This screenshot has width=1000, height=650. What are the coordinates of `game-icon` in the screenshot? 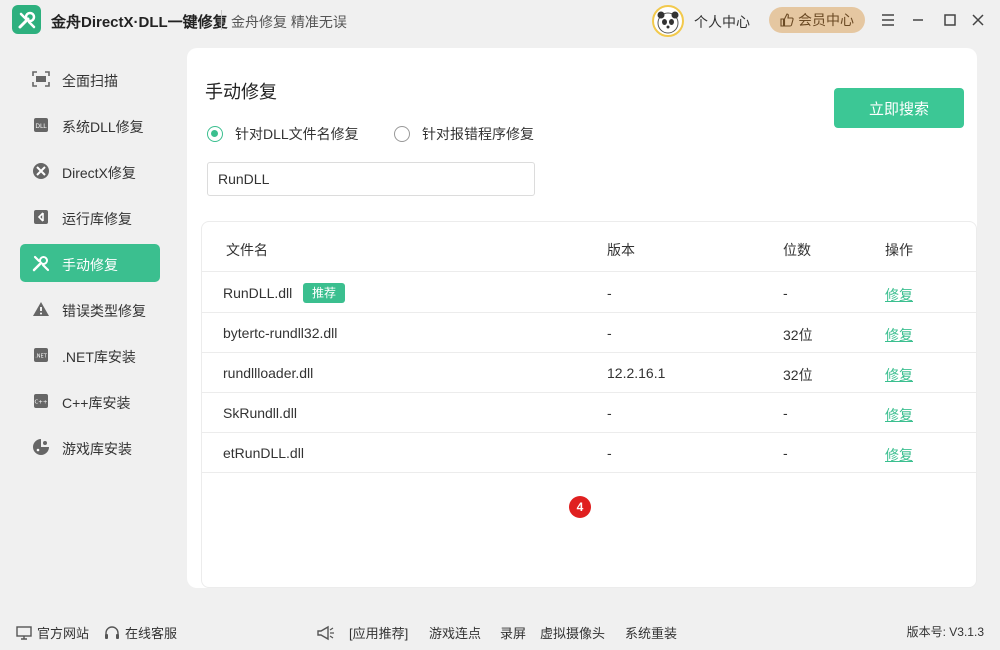 It's located at (41, 447).